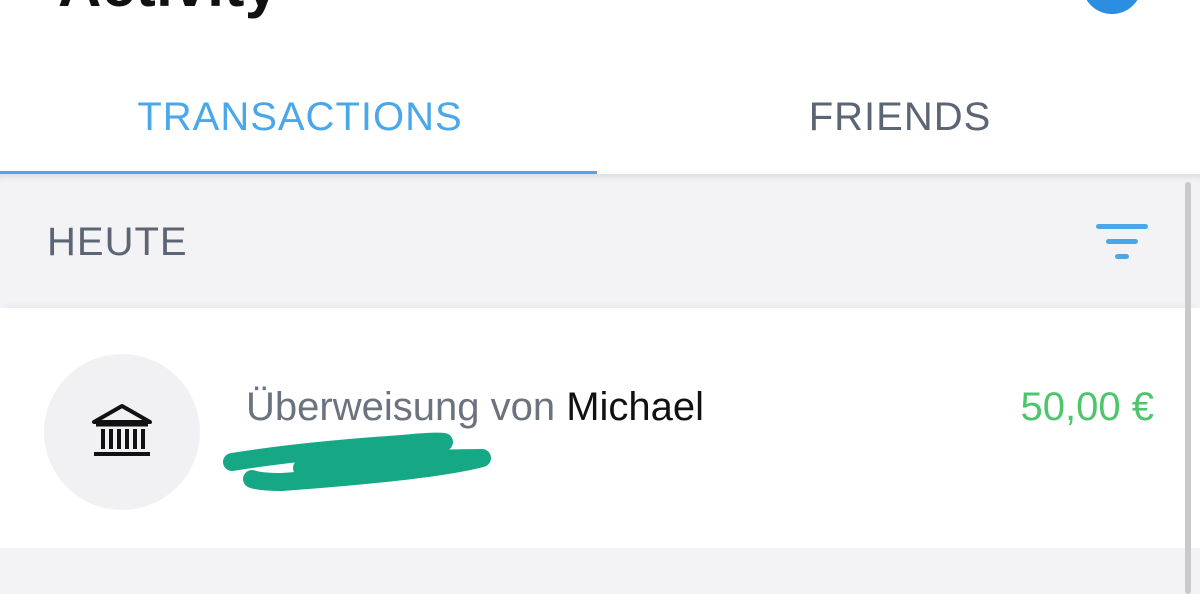  I want to click on tab-transactions: TRANSACTIONS, so click(300, 117).